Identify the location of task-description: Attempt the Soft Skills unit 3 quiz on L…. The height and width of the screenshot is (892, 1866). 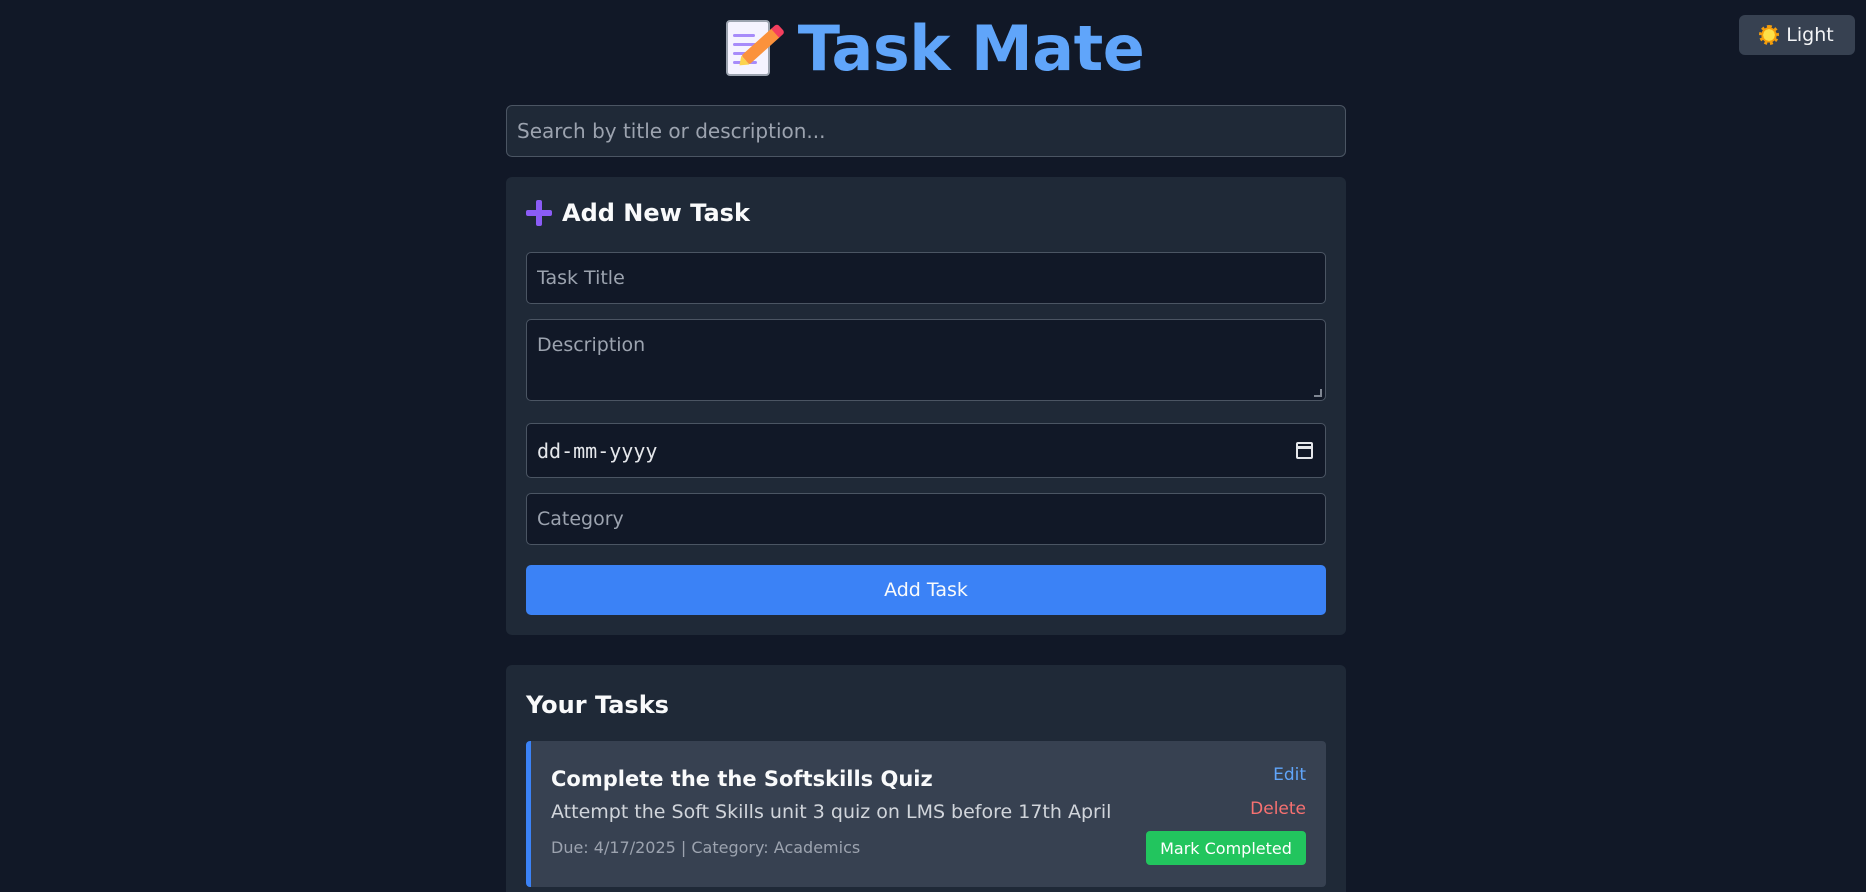
(831, 812).